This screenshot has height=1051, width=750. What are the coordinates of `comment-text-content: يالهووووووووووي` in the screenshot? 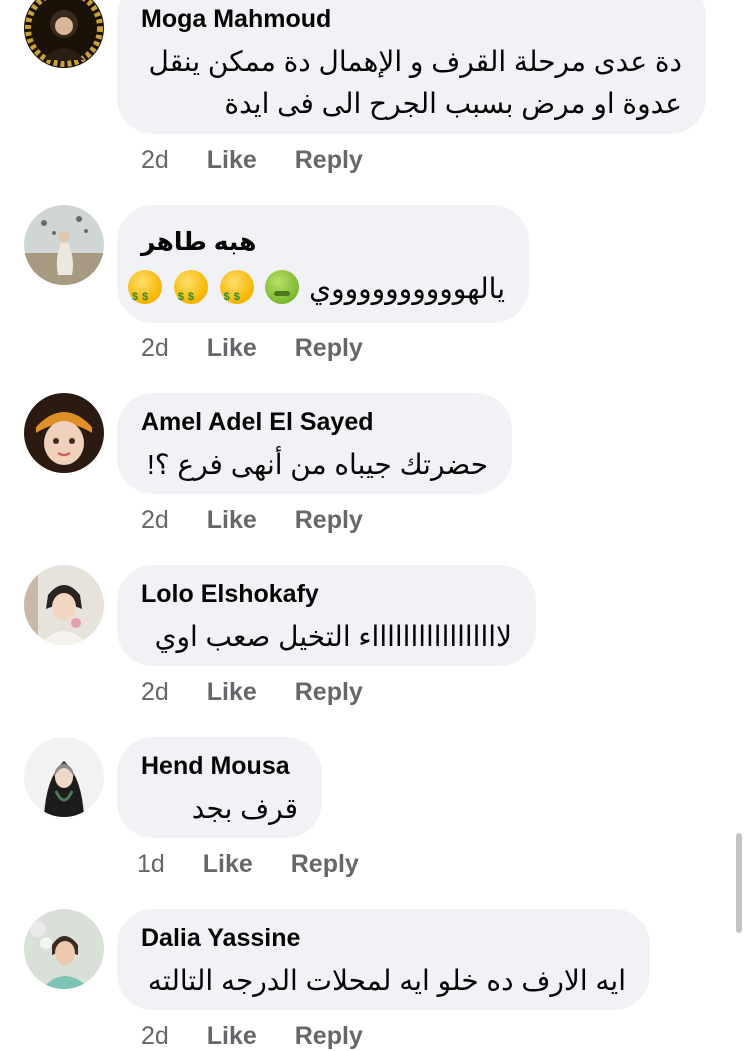 It's located at (407, 288).